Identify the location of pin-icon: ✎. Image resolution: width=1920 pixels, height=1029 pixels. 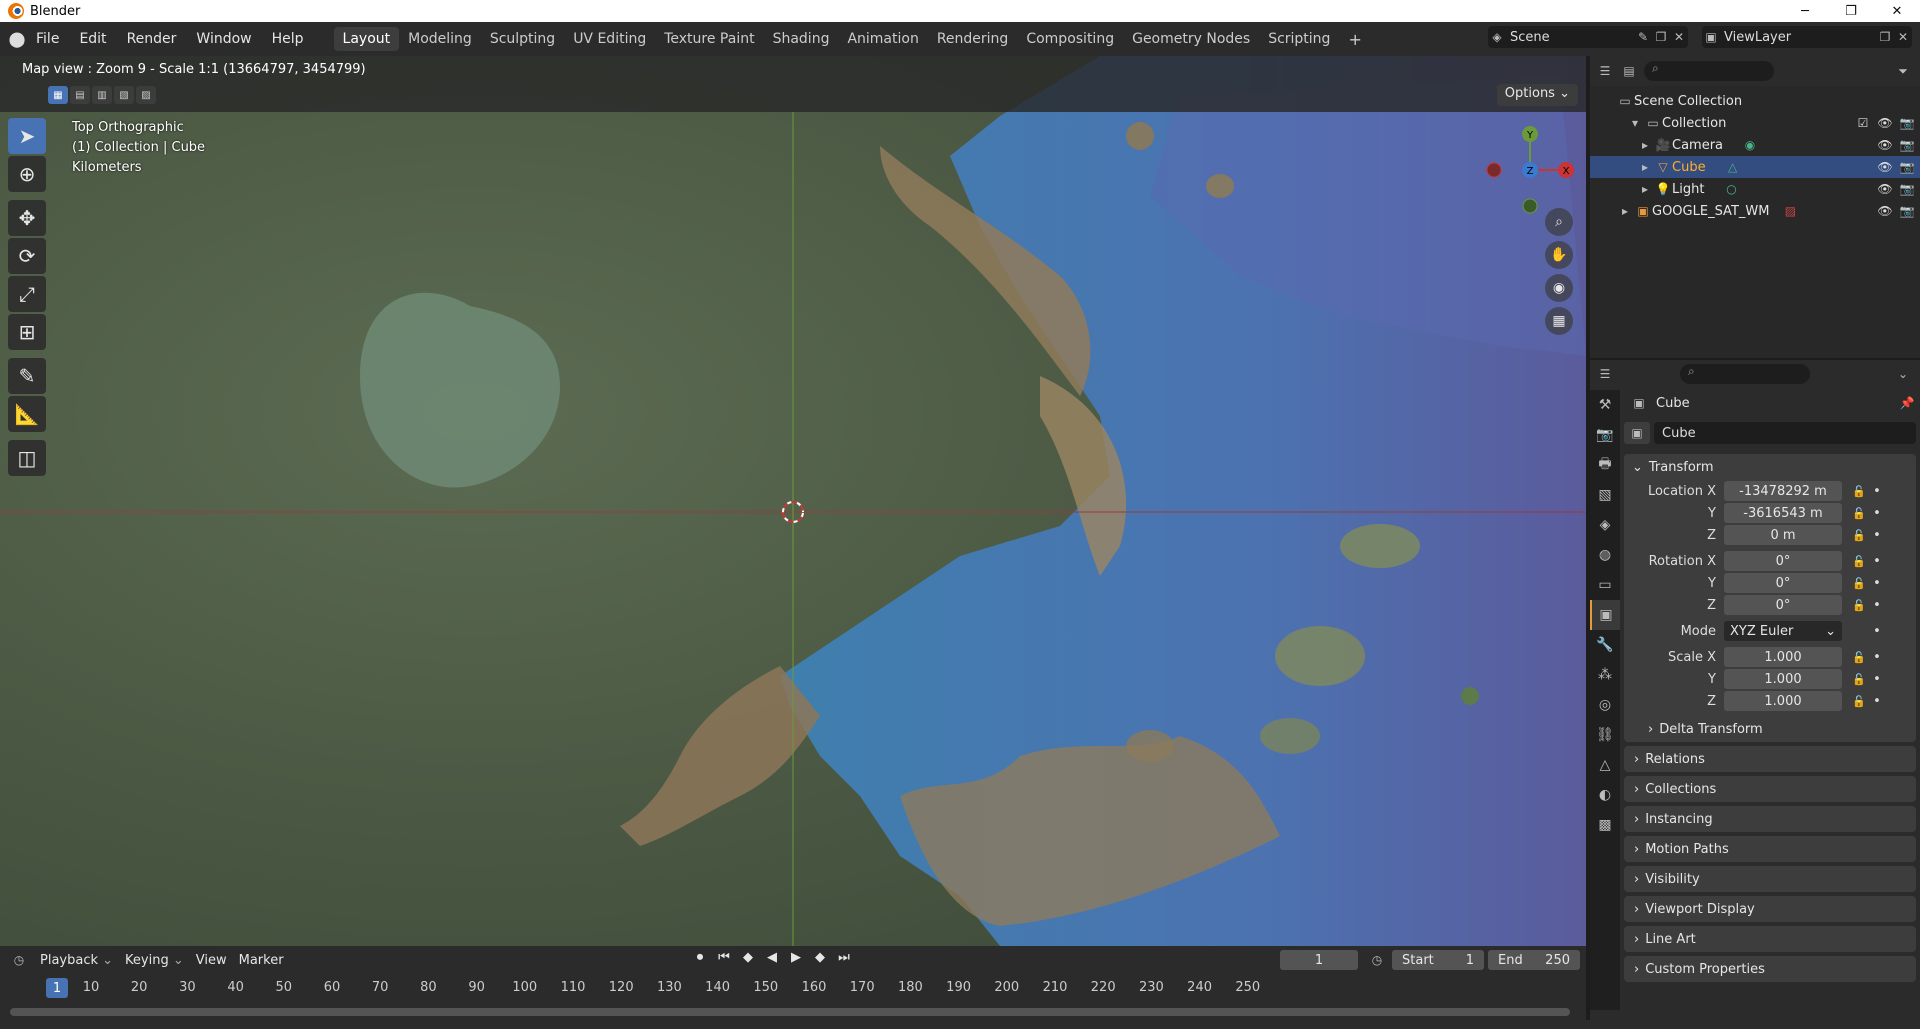
(1643, 37).